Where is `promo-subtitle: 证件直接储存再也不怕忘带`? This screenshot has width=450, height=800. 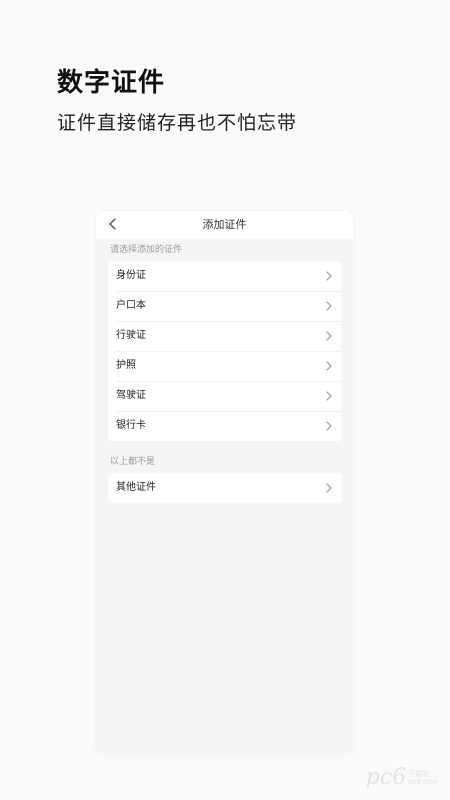 promo-subtitle: 证件直接储存再也不怕忘带 is located at coordinates (177, 123).